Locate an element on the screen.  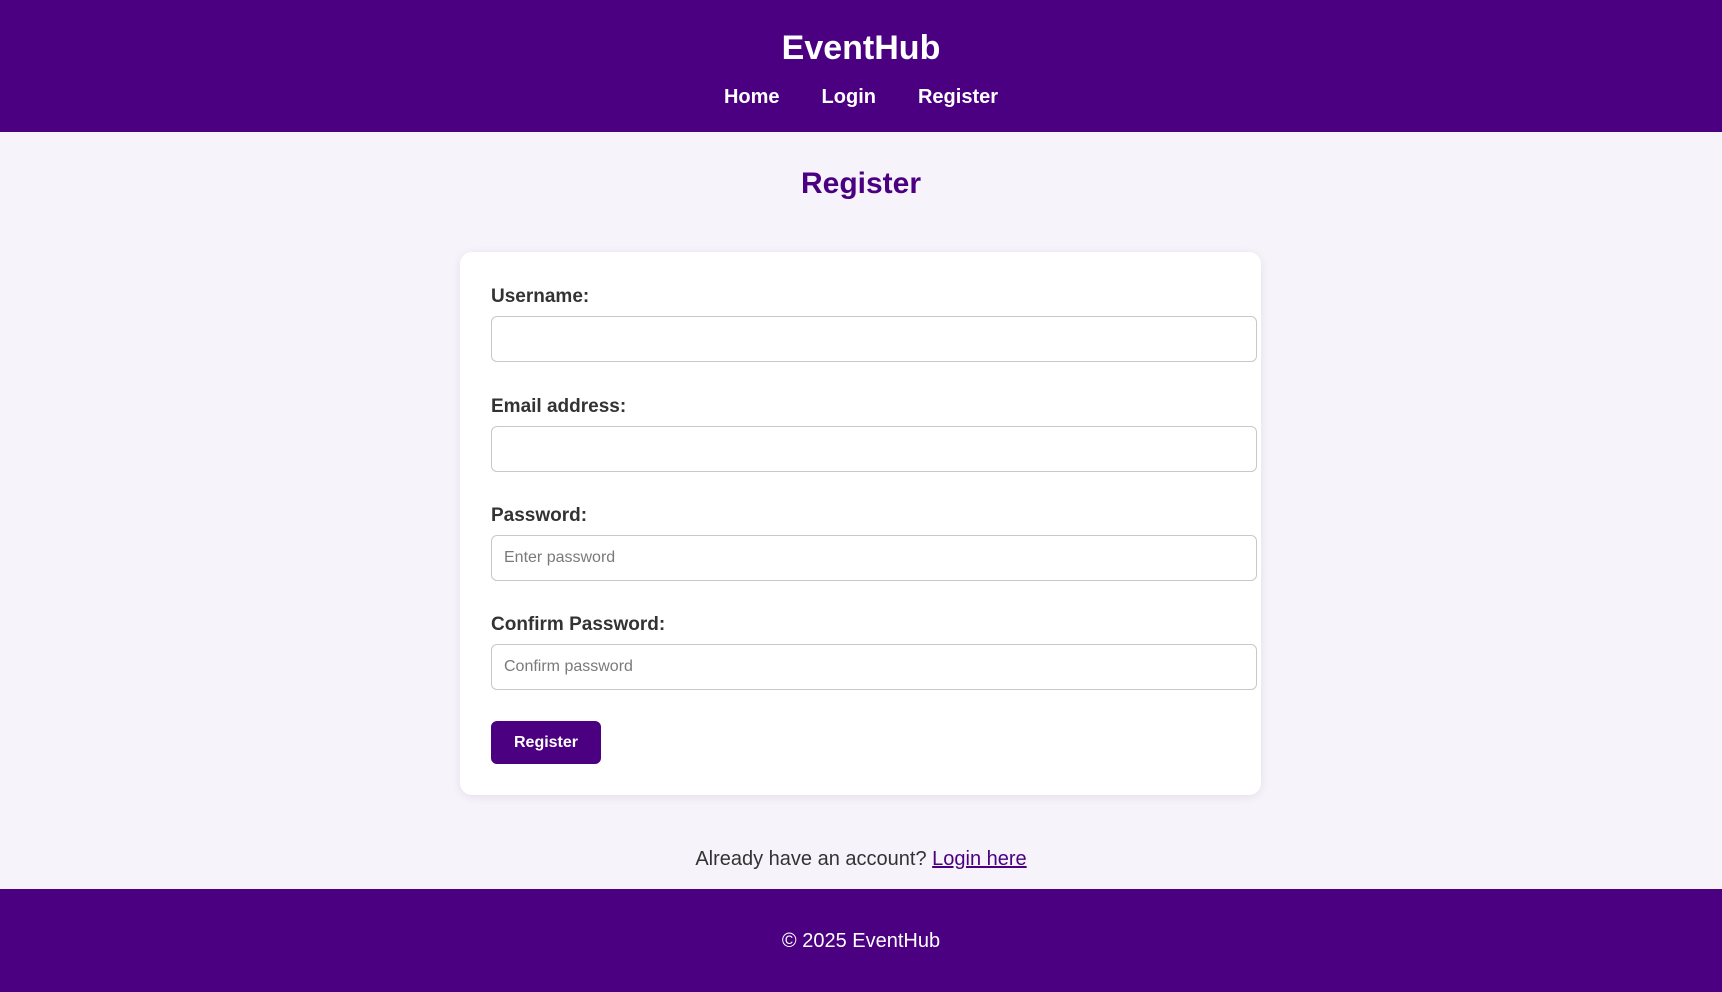
main-nav: Home Login Register is located at coordinates (861, 97).